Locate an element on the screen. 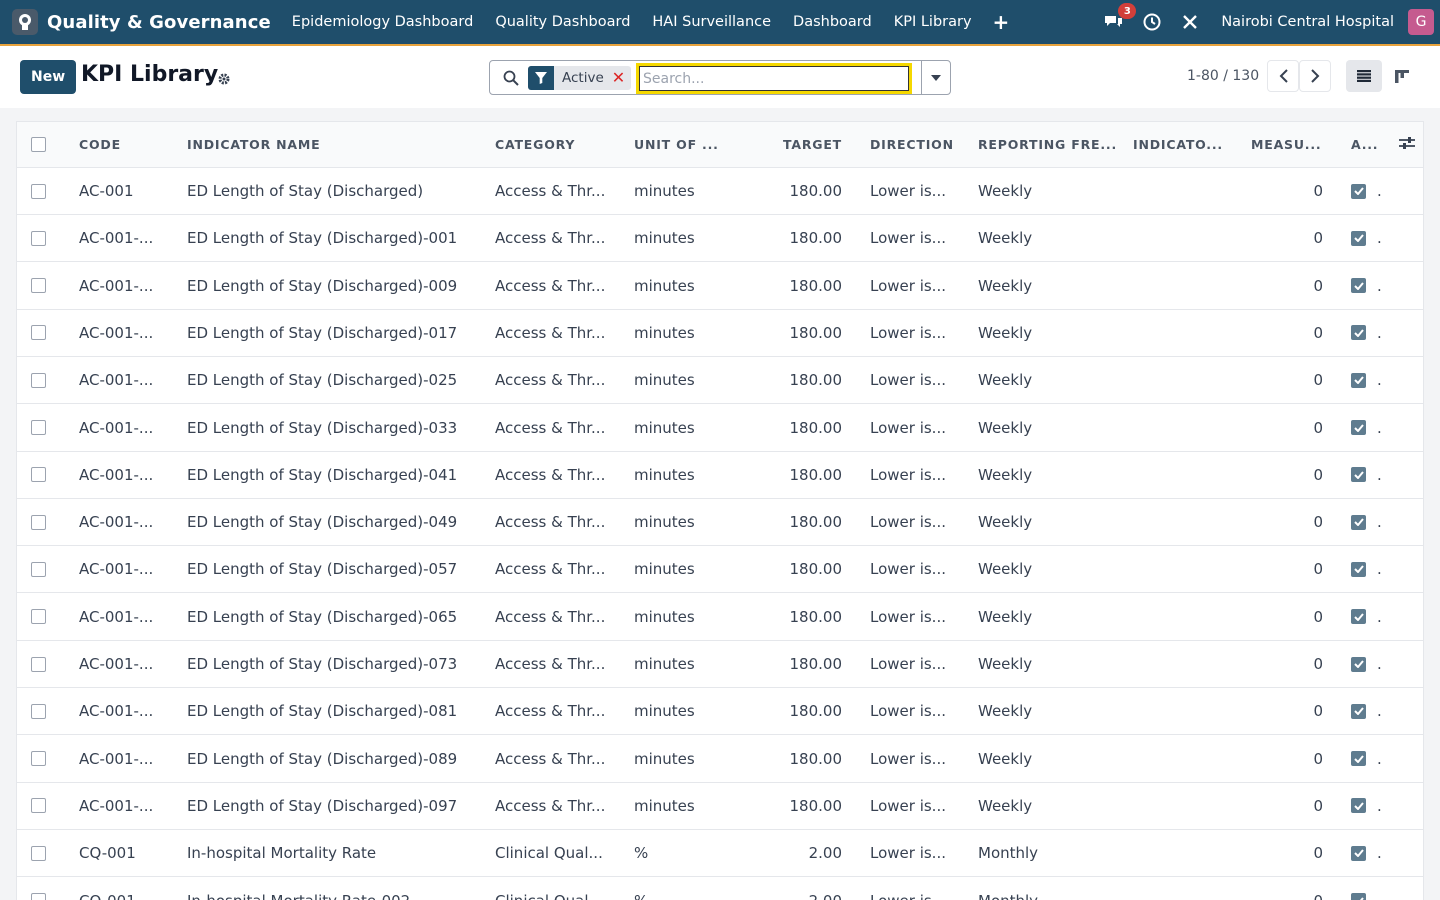 This screenshot has width=1440, height=900. debug-tools-button is located at coordinates (1190, 22).